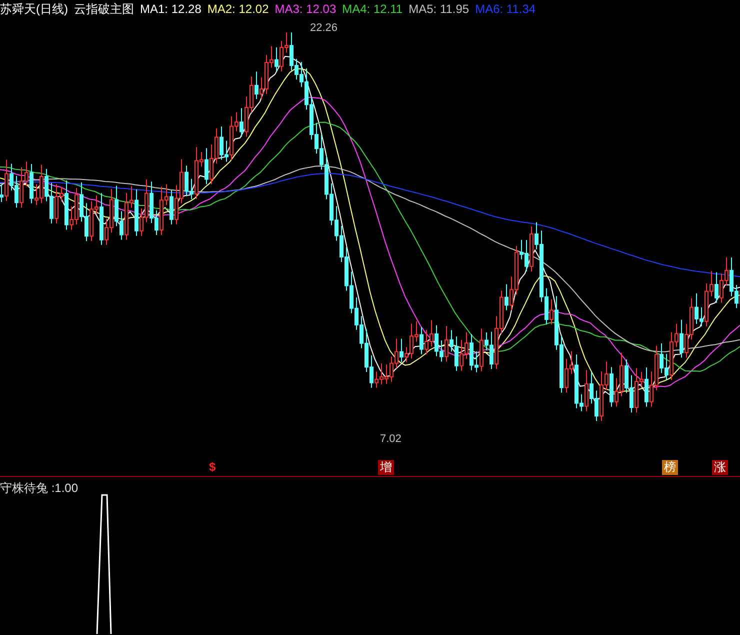  Describe the element at coordinates (171, 9) in the screenshot. I see `moving-average-reading: MA1: 12.28` at that location.